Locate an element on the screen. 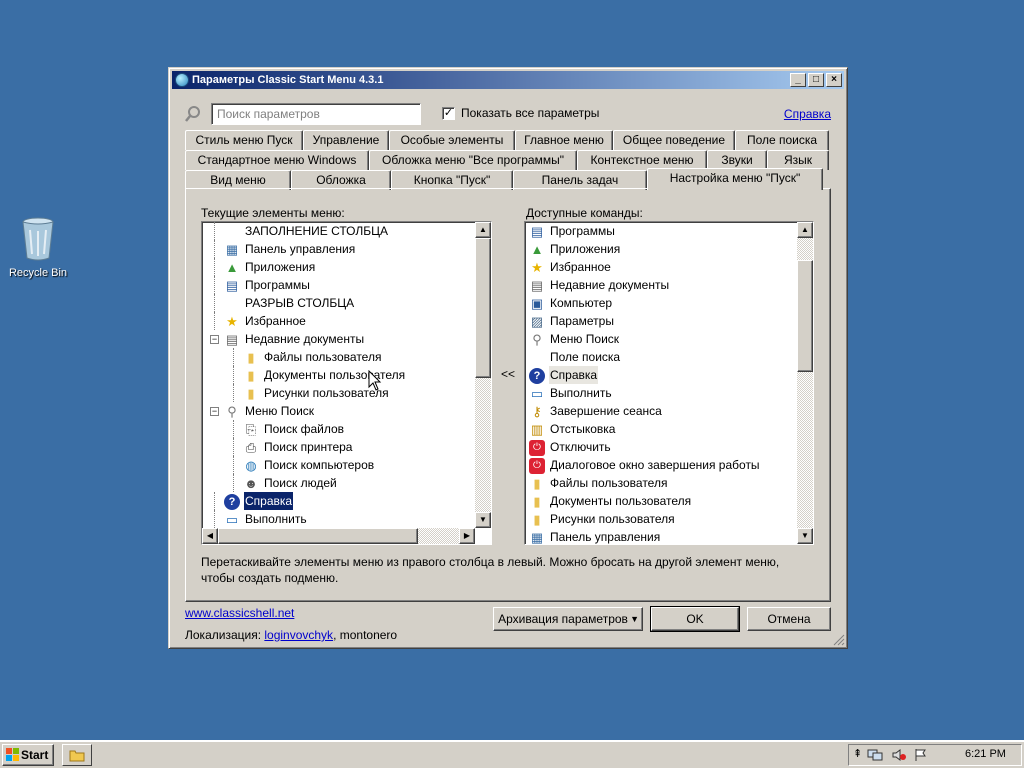  move-left-button: << is located at coordinates (508, 374).